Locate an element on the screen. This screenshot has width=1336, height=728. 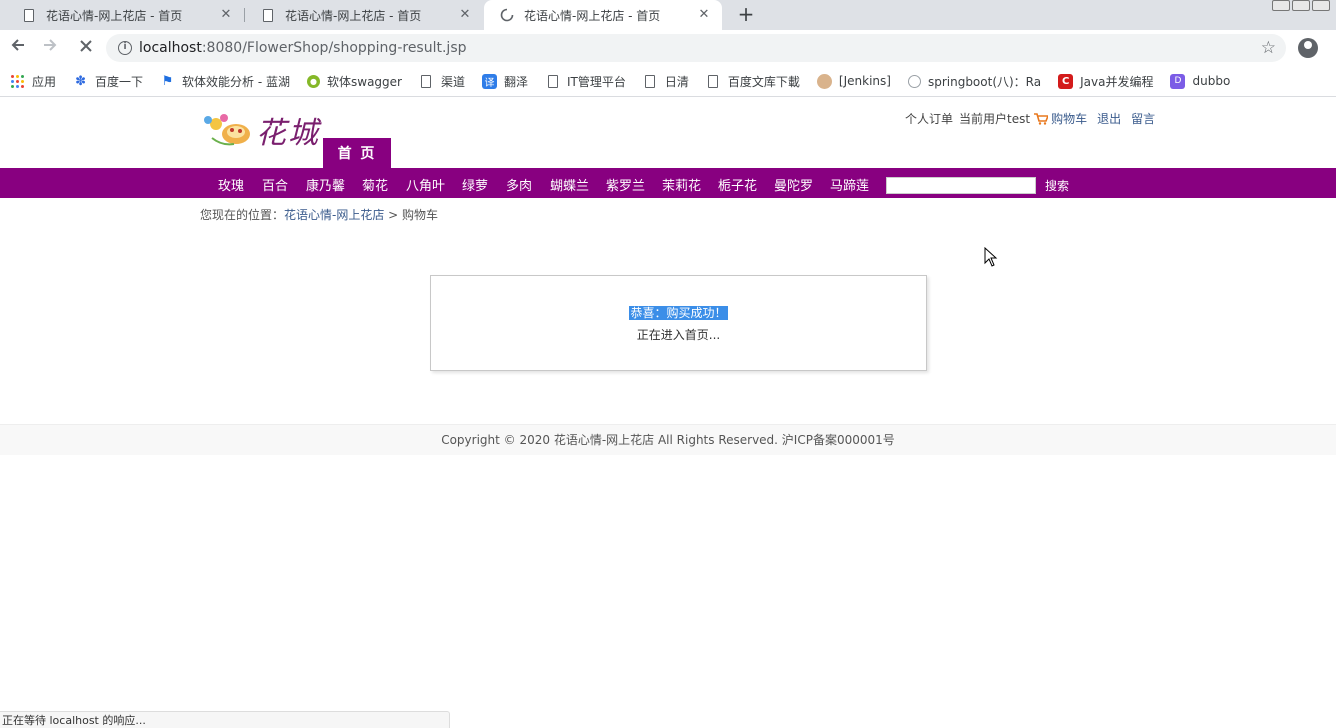
stop-loading-button is located at coordinates (86, 48).